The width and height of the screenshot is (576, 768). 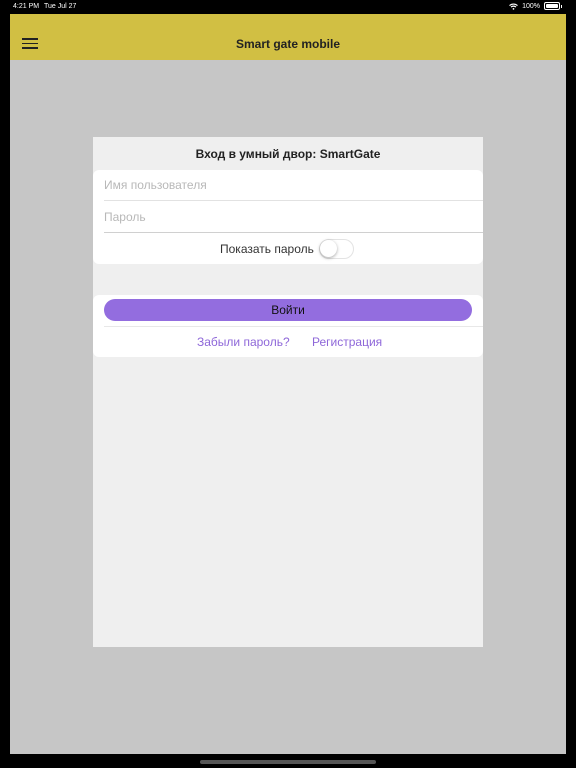 I want to click on status-right: 100%, so click(x=535, y=6).